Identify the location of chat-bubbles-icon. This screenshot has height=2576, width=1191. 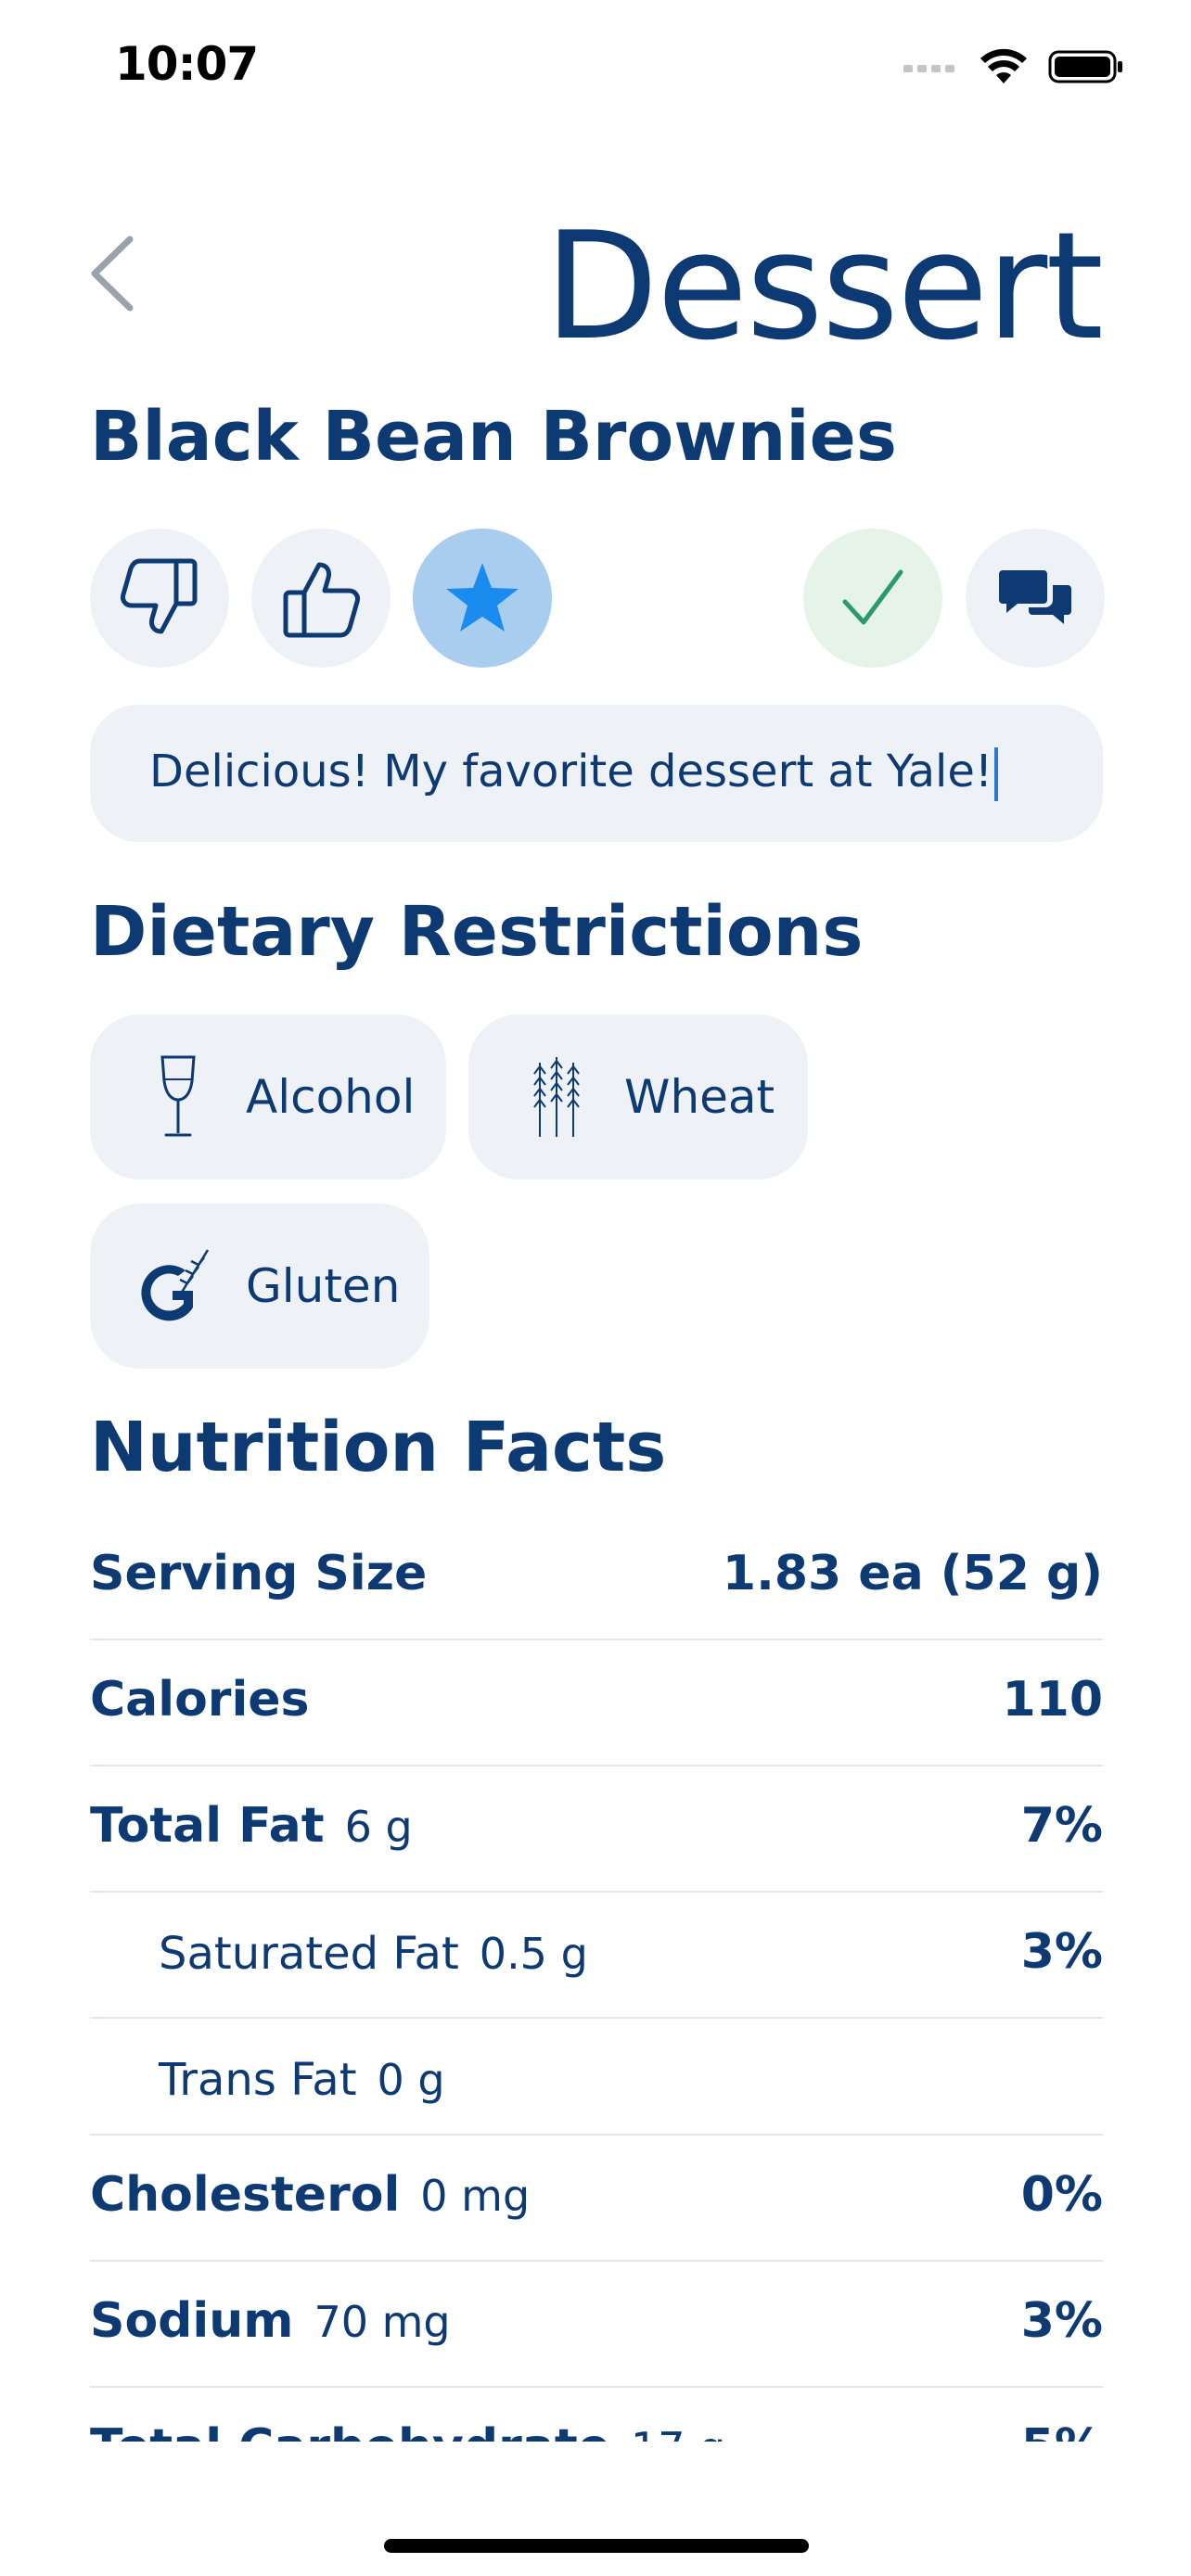
(1035, 597).